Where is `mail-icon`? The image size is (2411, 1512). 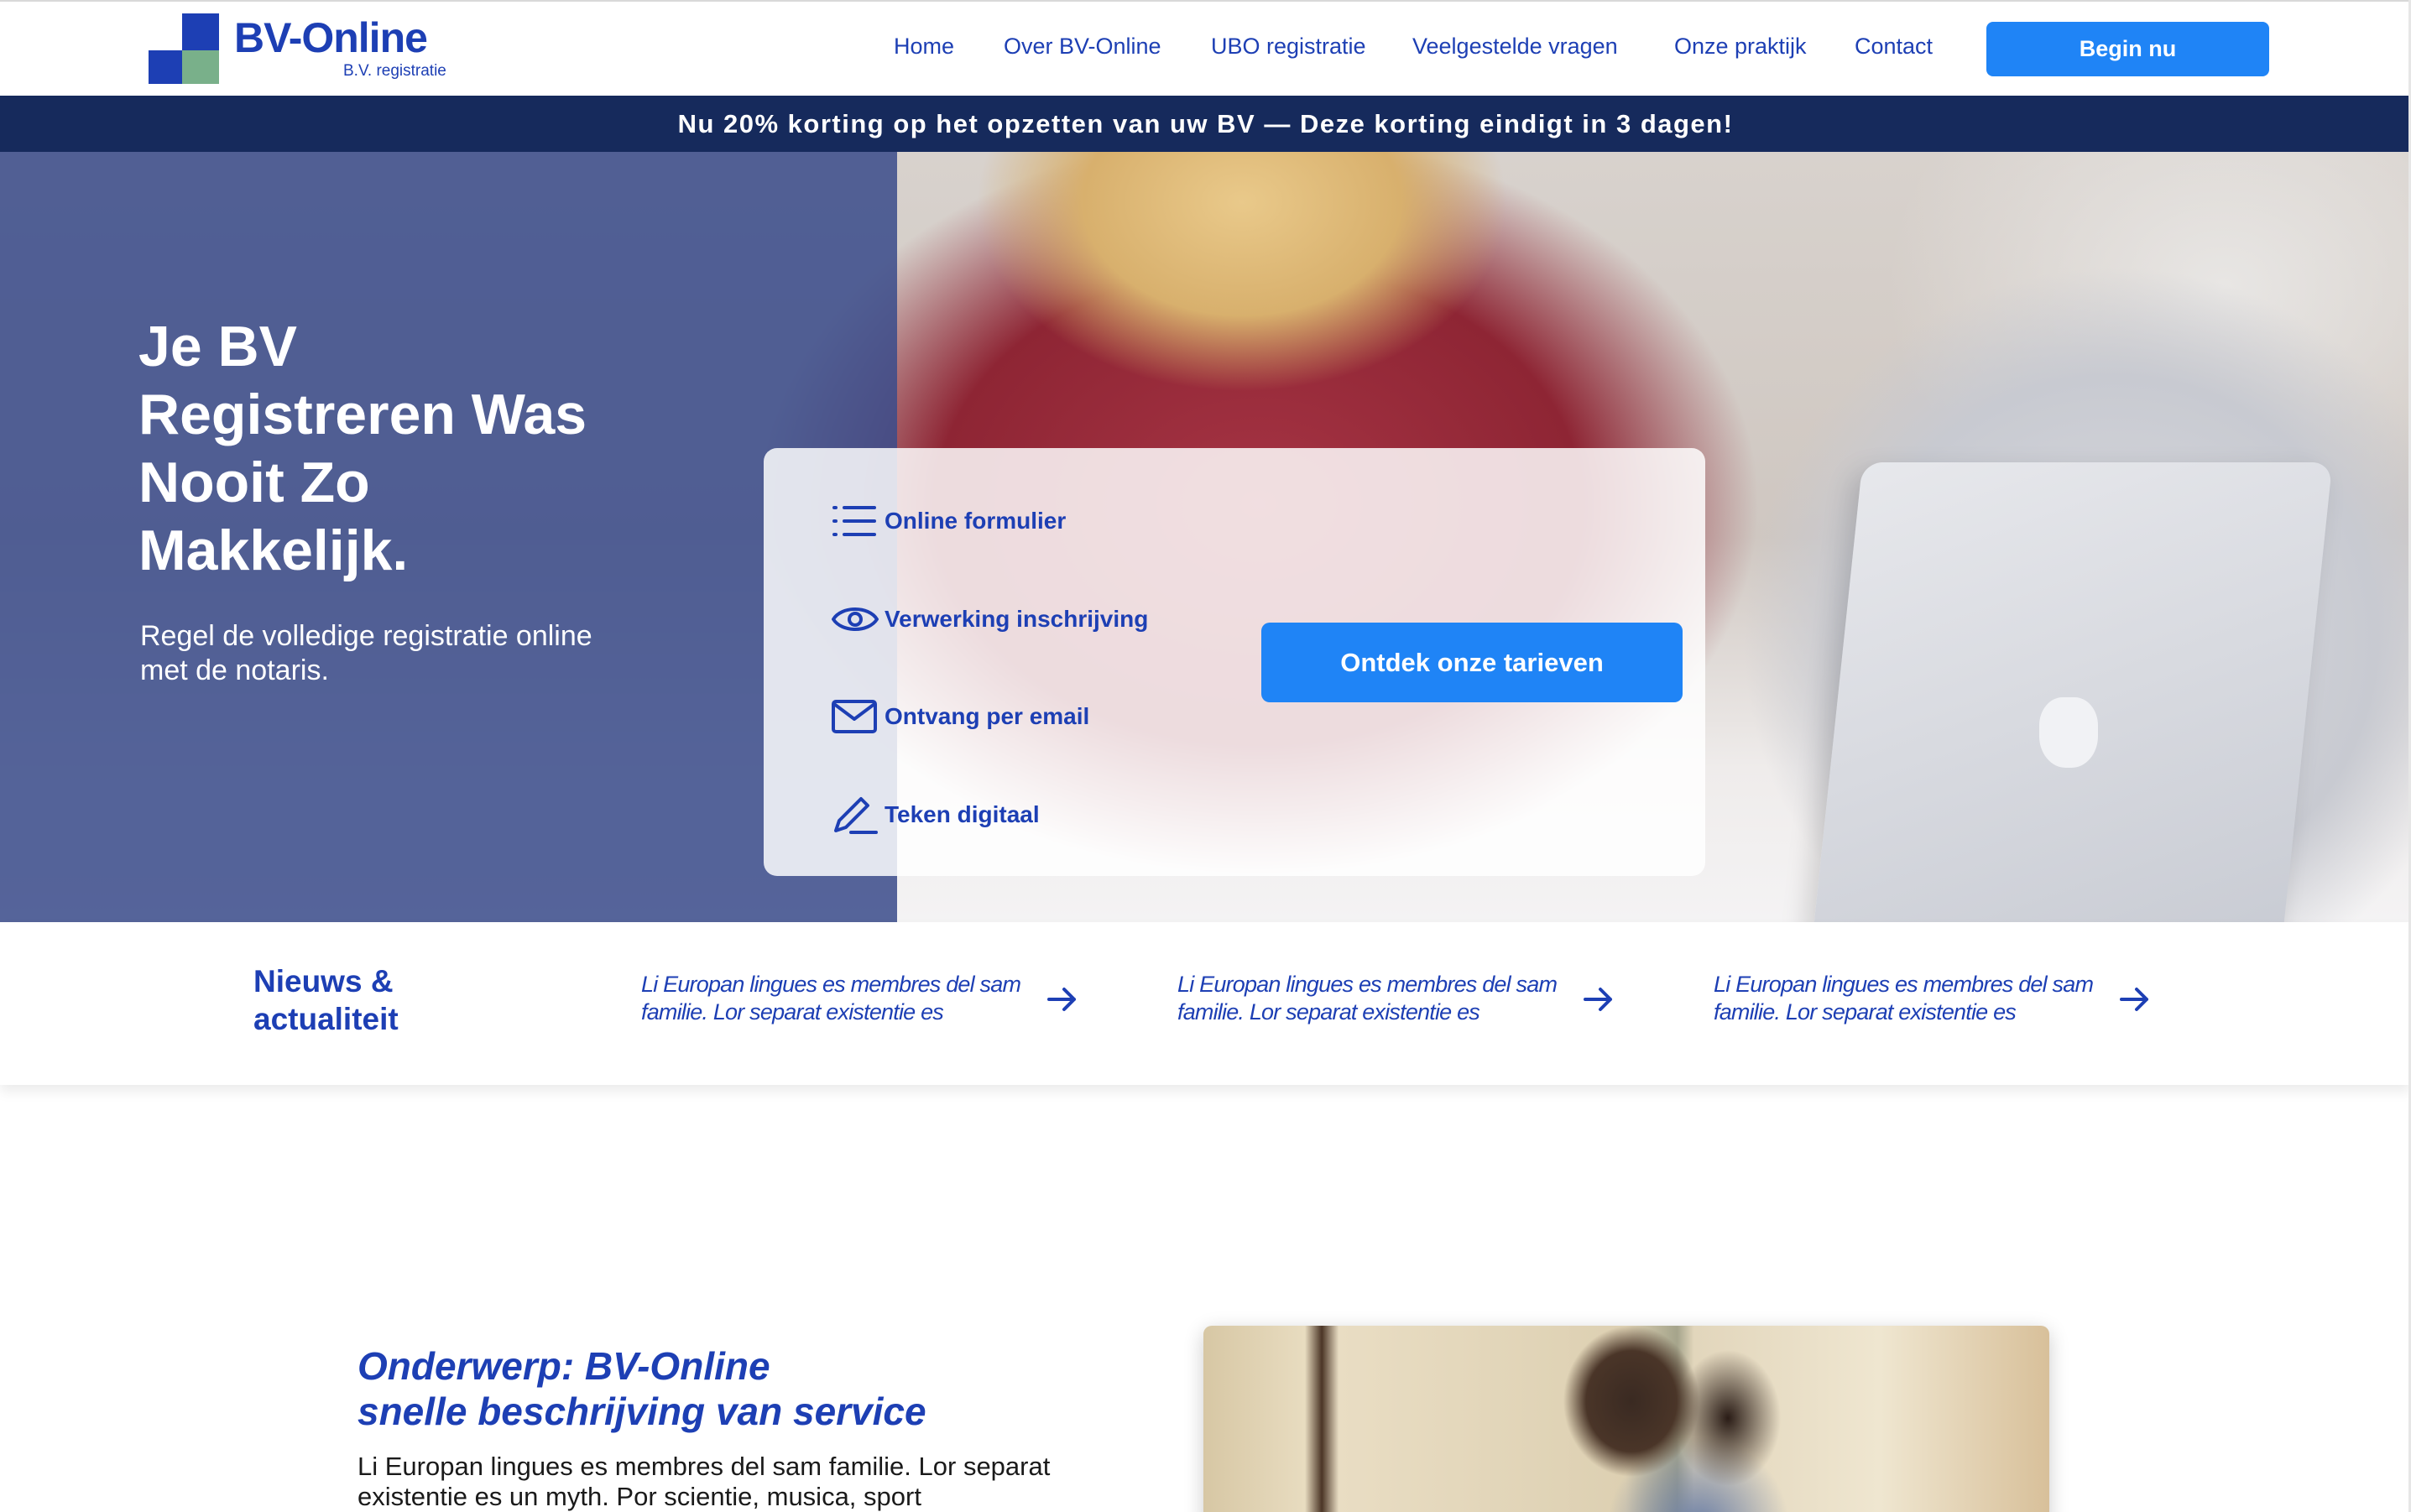 mail-icon is located at coordinates (856, 717).